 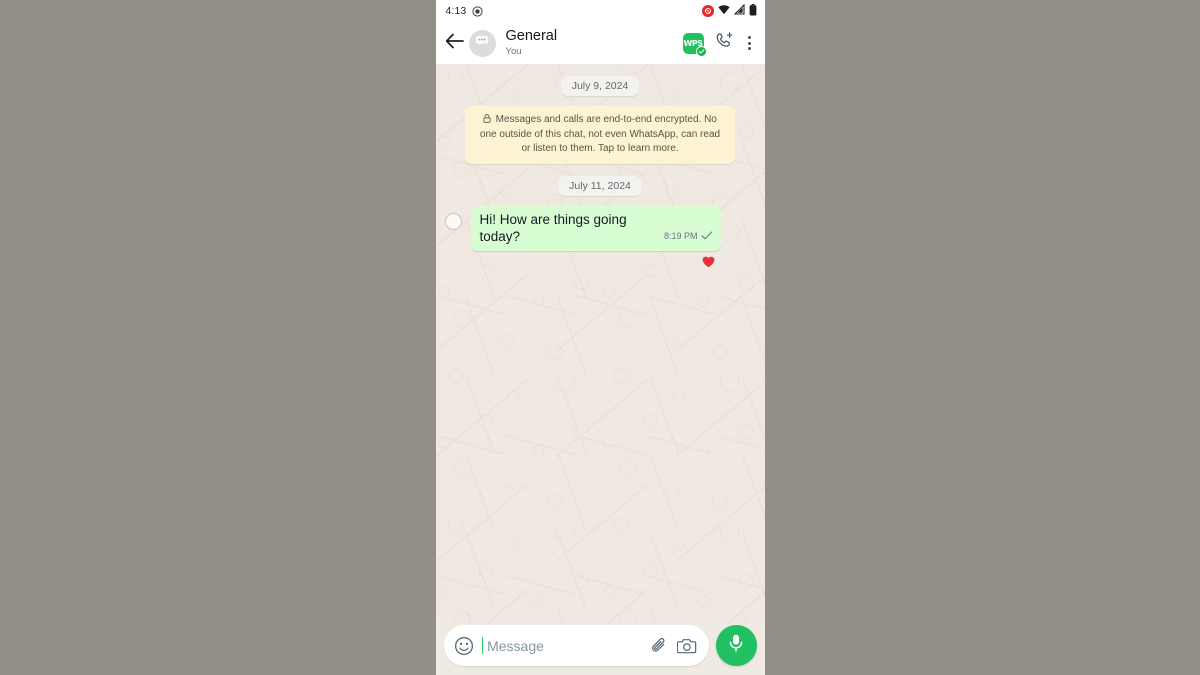 I want to click on emoji-icon, so click(x=464, y=646).